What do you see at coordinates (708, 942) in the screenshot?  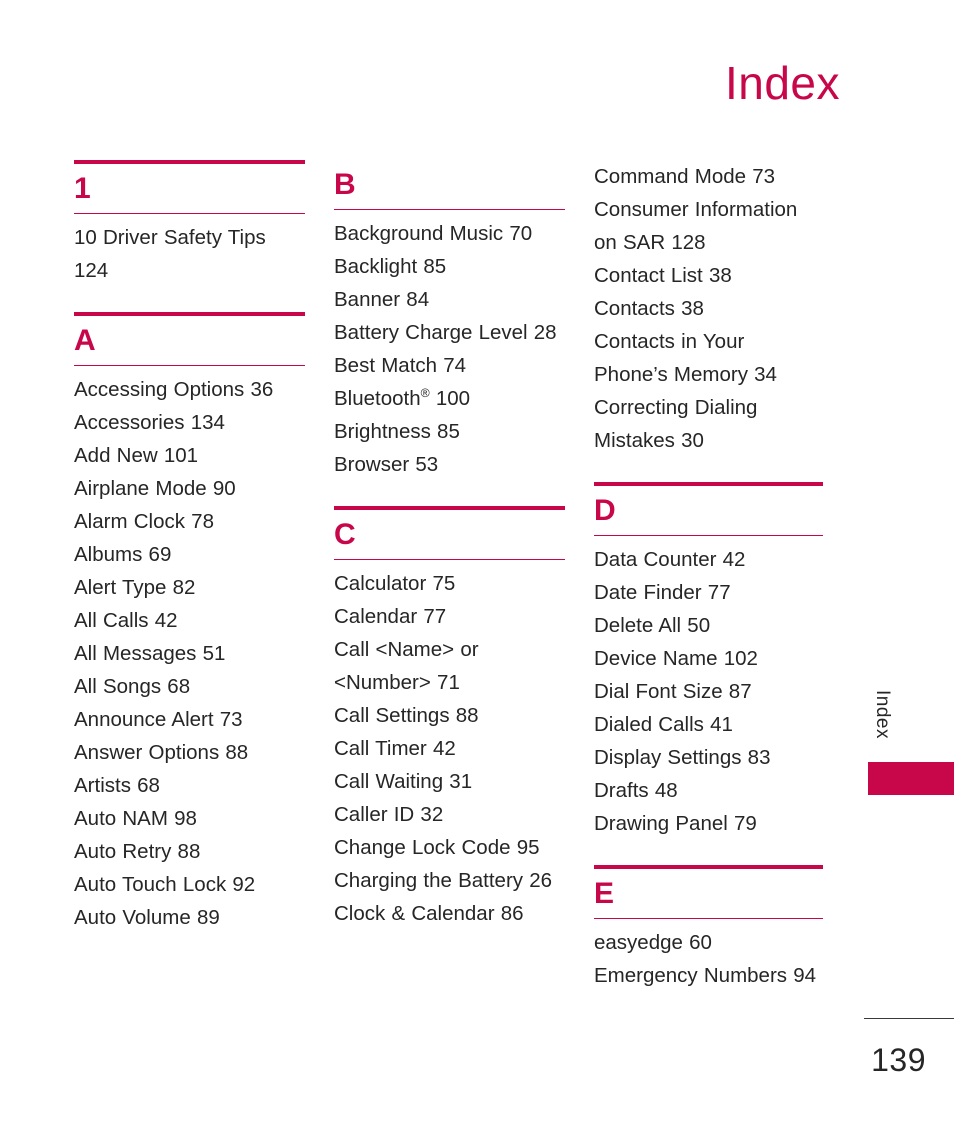 I see `index-entry: easyedge 60` at bounding box center [708, 942].